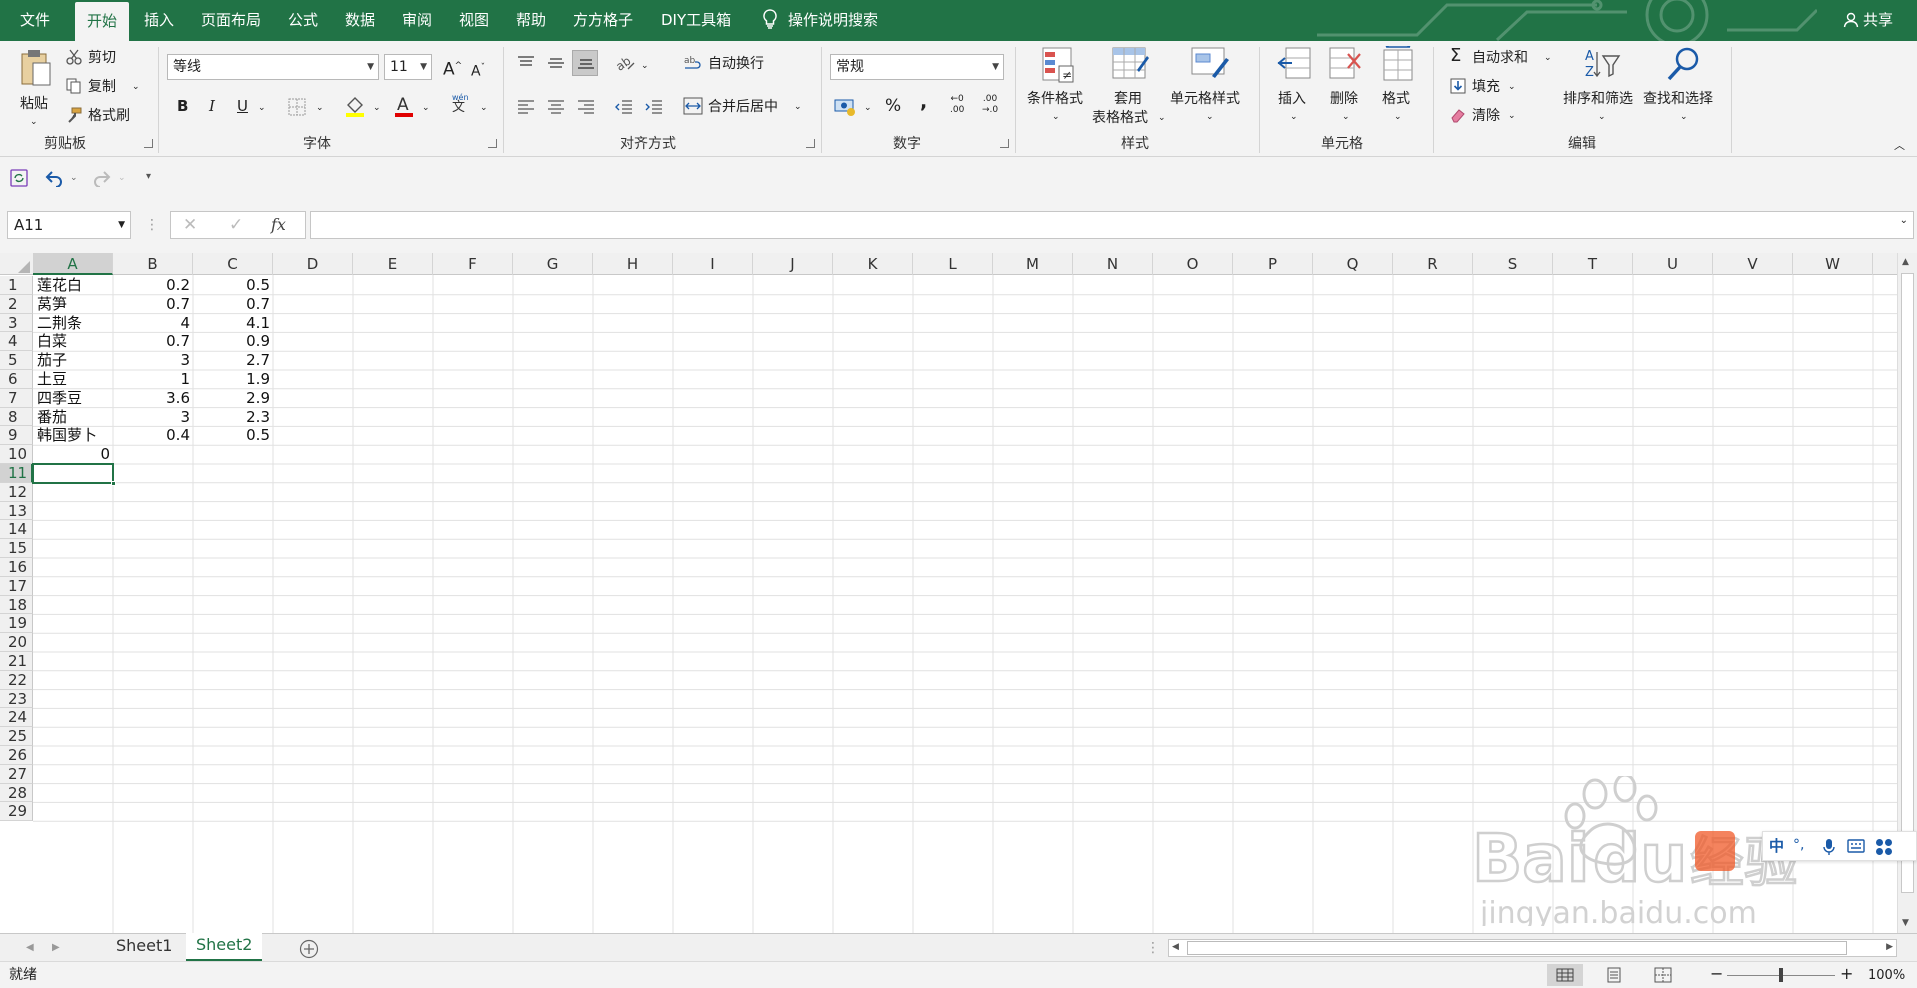  What do you see at coordinates (59, 323) in the screenshot?
I see `cell-a3: 二荆条` at bounding box center [59, 323].